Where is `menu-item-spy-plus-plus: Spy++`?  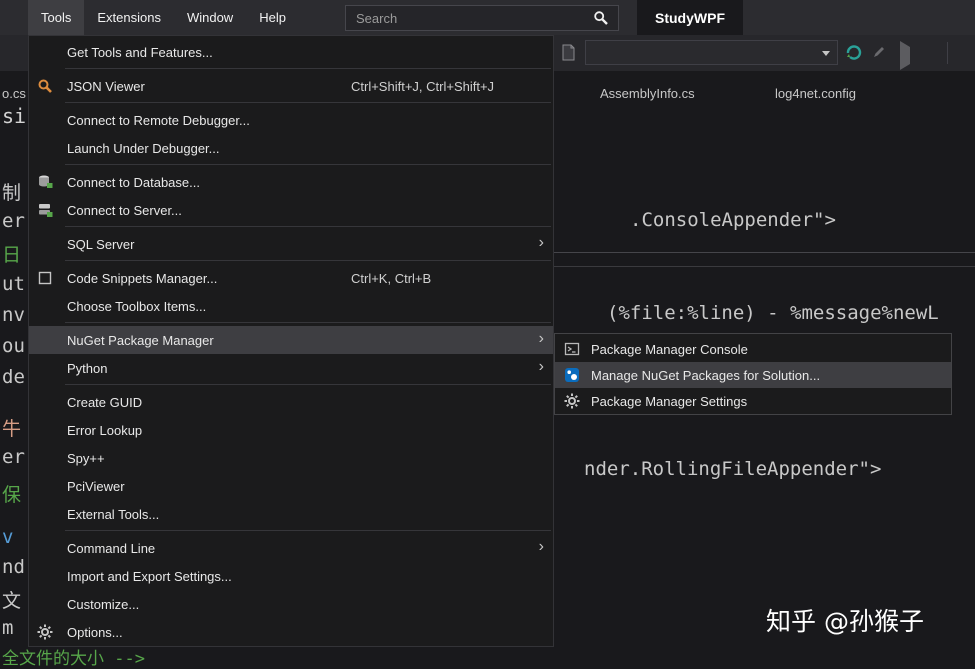
menu-item-spy-plus-plus: Spy++ is located at coordinates (291, 458).